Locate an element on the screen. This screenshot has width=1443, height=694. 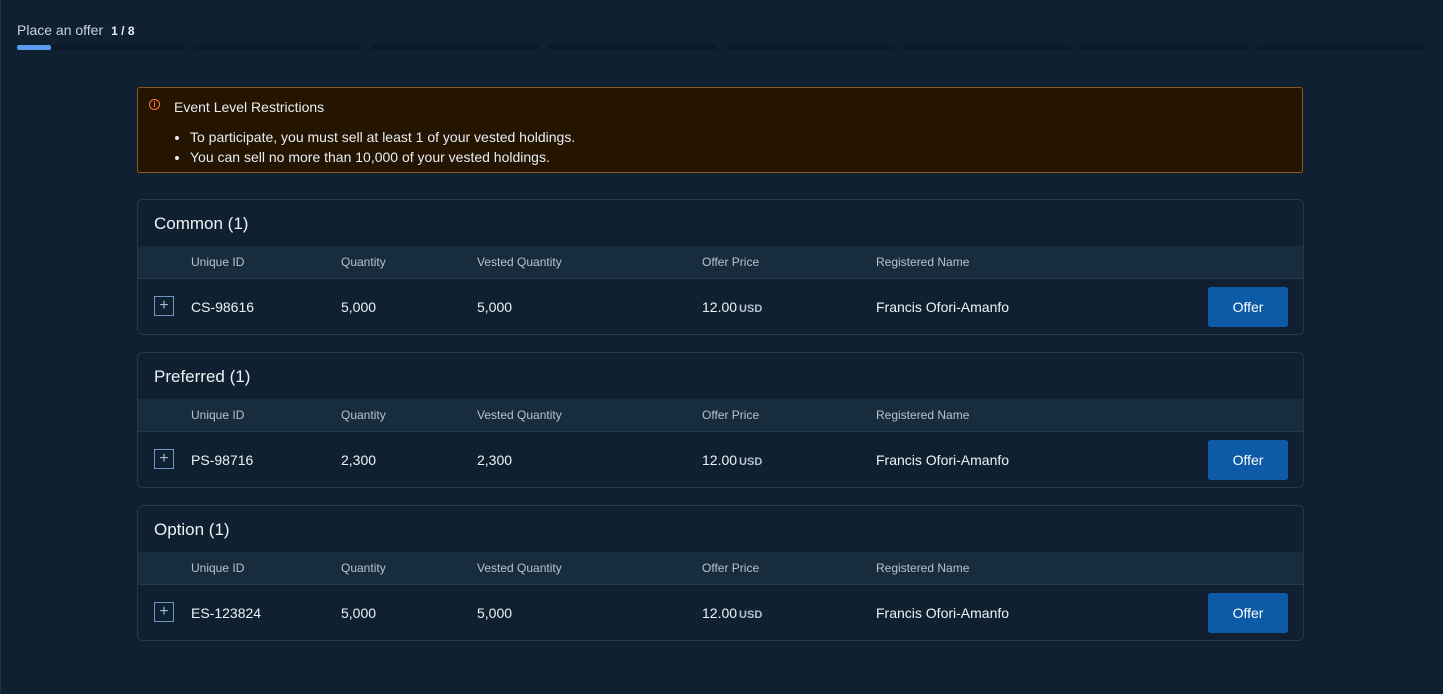
alert-title: Event Level Restrictions is located at coordinates (249, 107).